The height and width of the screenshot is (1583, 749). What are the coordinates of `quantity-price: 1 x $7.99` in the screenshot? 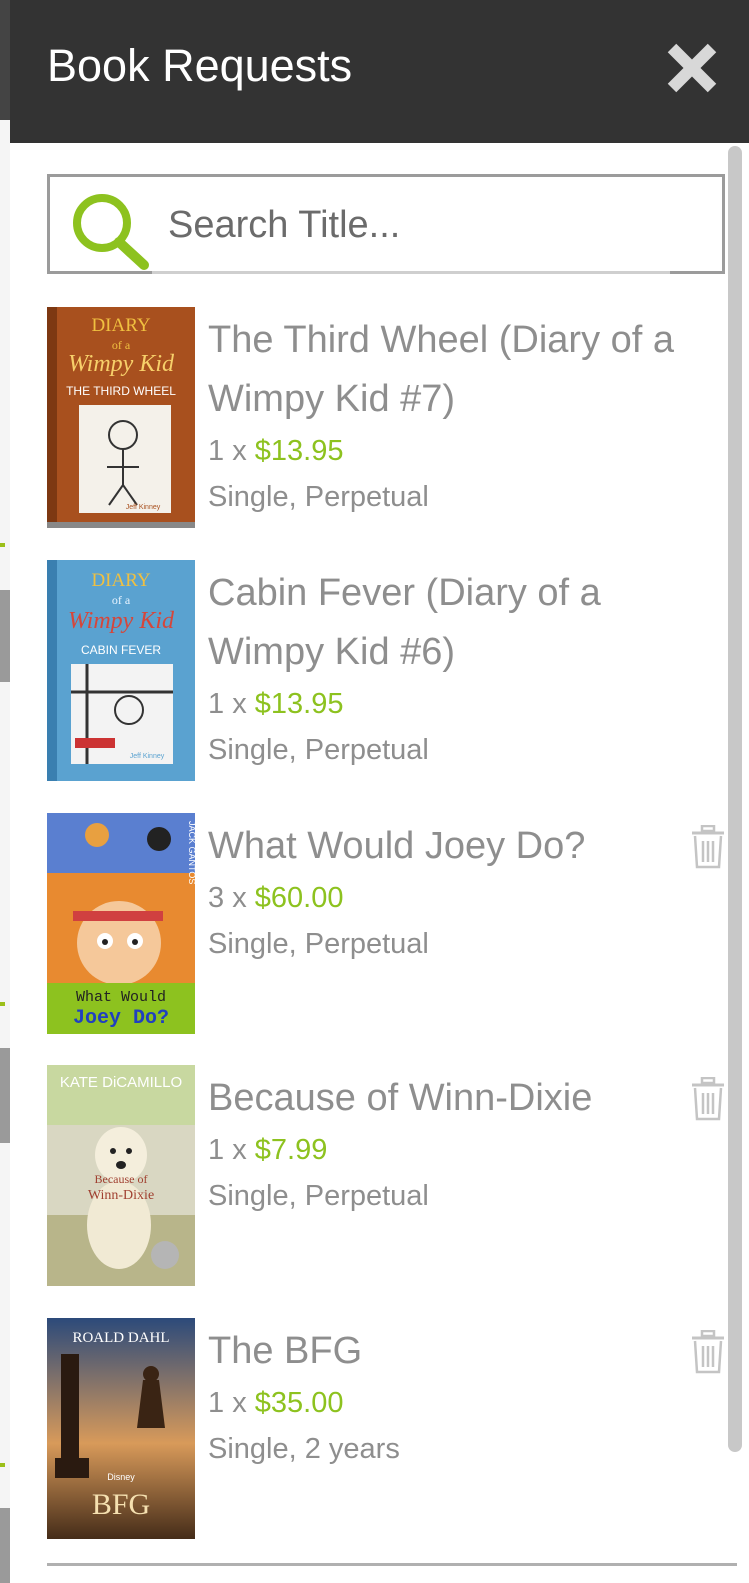 It's located at (453, 1150).